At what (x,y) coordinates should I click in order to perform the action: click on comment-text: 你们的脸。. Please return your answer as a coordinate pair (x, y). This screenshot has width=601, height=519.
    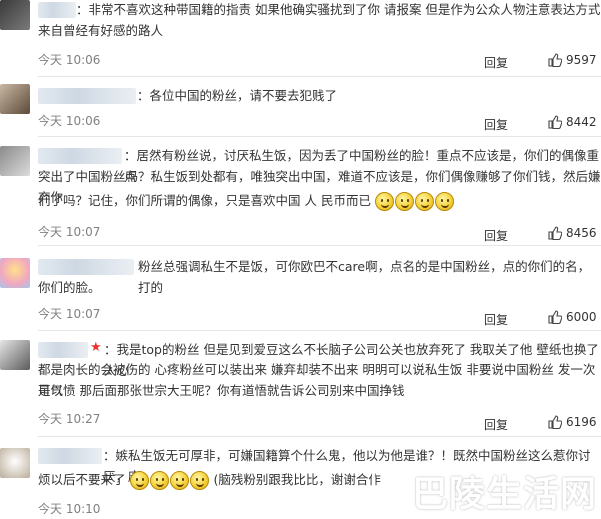
    Looking at the image, I should click on (69, 287).